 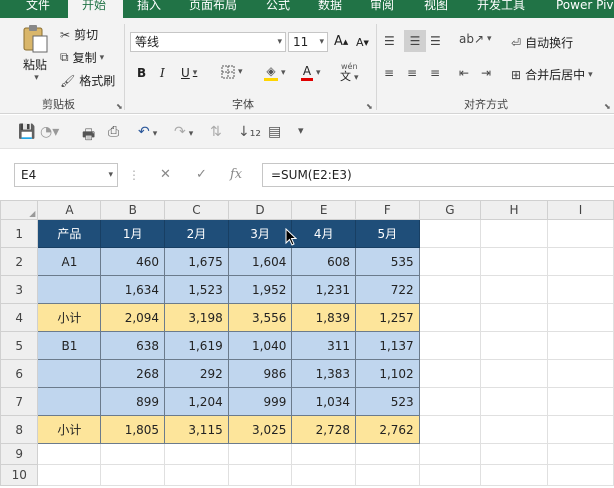 I want to click on format-painter-button: 🖌 格式刷, so click(x=87, y=80).